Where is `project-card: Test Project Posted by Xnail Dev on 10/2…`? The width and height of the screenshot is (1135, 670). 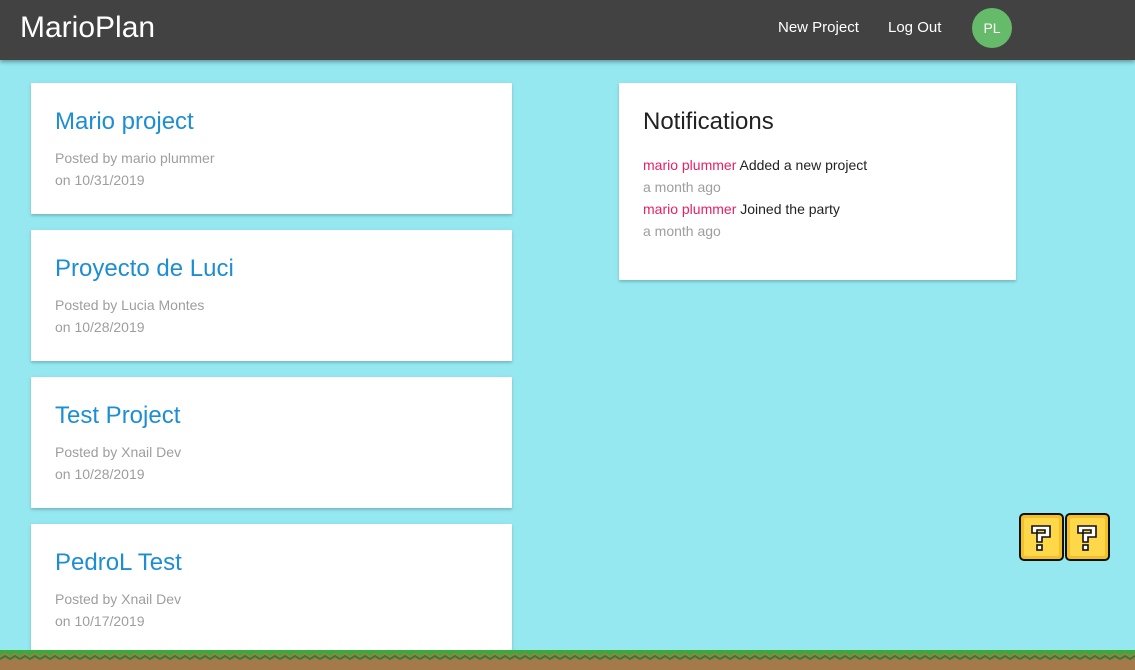
project-card: Test Project Posted by Xnail Dev on 10/2… is located at coordinates (271, 442).